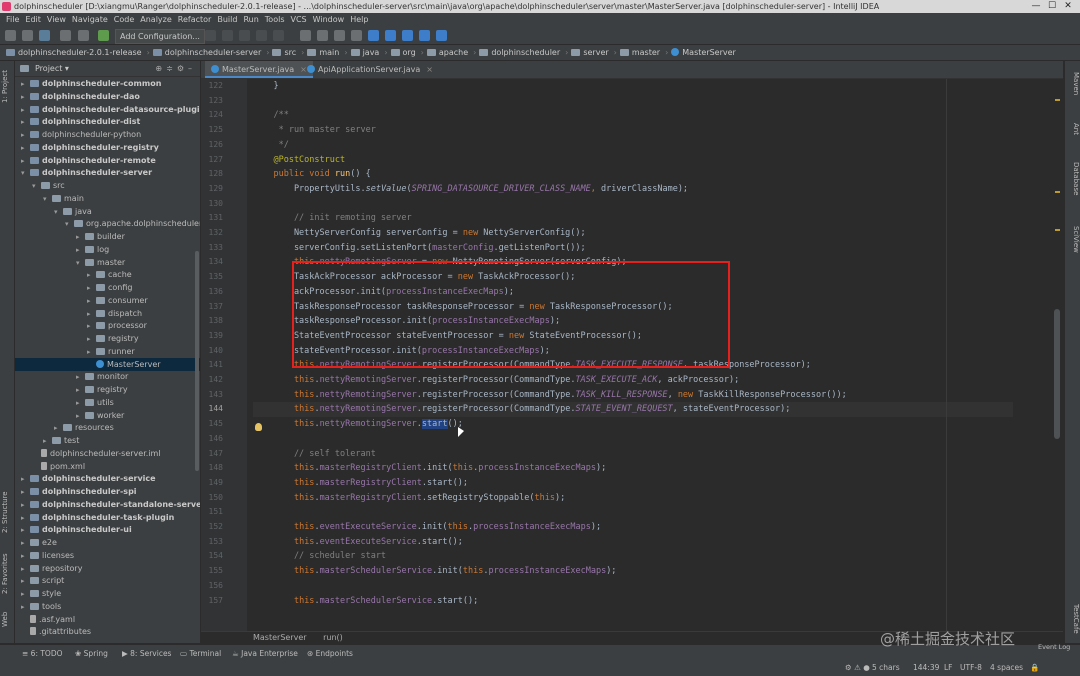  Describe the element at coordinates (403, 52) in the screenshot. I see `breadcrumb-item: org` at that location.